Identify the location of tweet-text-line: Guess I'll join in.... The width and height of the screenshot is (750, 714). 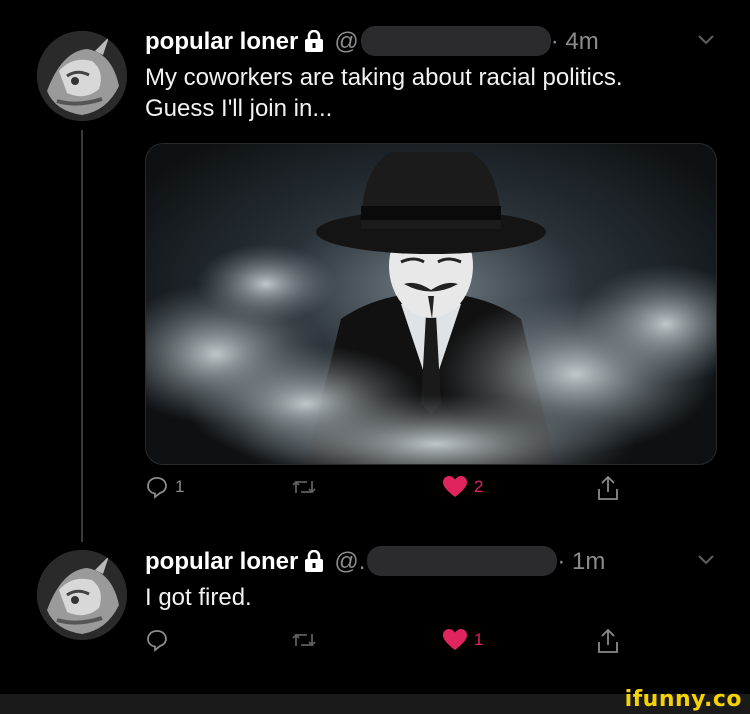
(239, 108).